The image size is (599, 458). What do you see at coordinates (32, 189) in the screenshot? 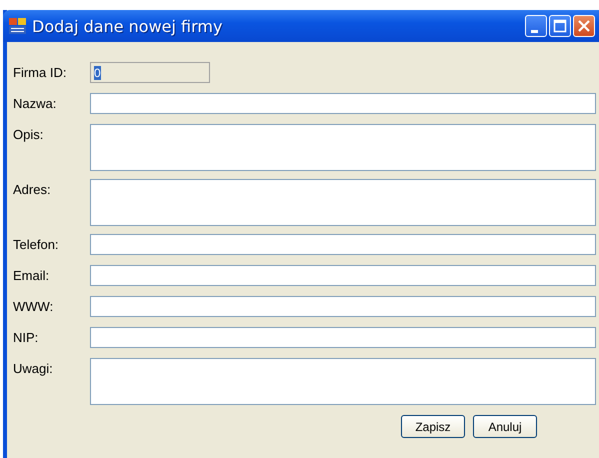
I see `field-label: Adres:` at bounding box center [32, 189].